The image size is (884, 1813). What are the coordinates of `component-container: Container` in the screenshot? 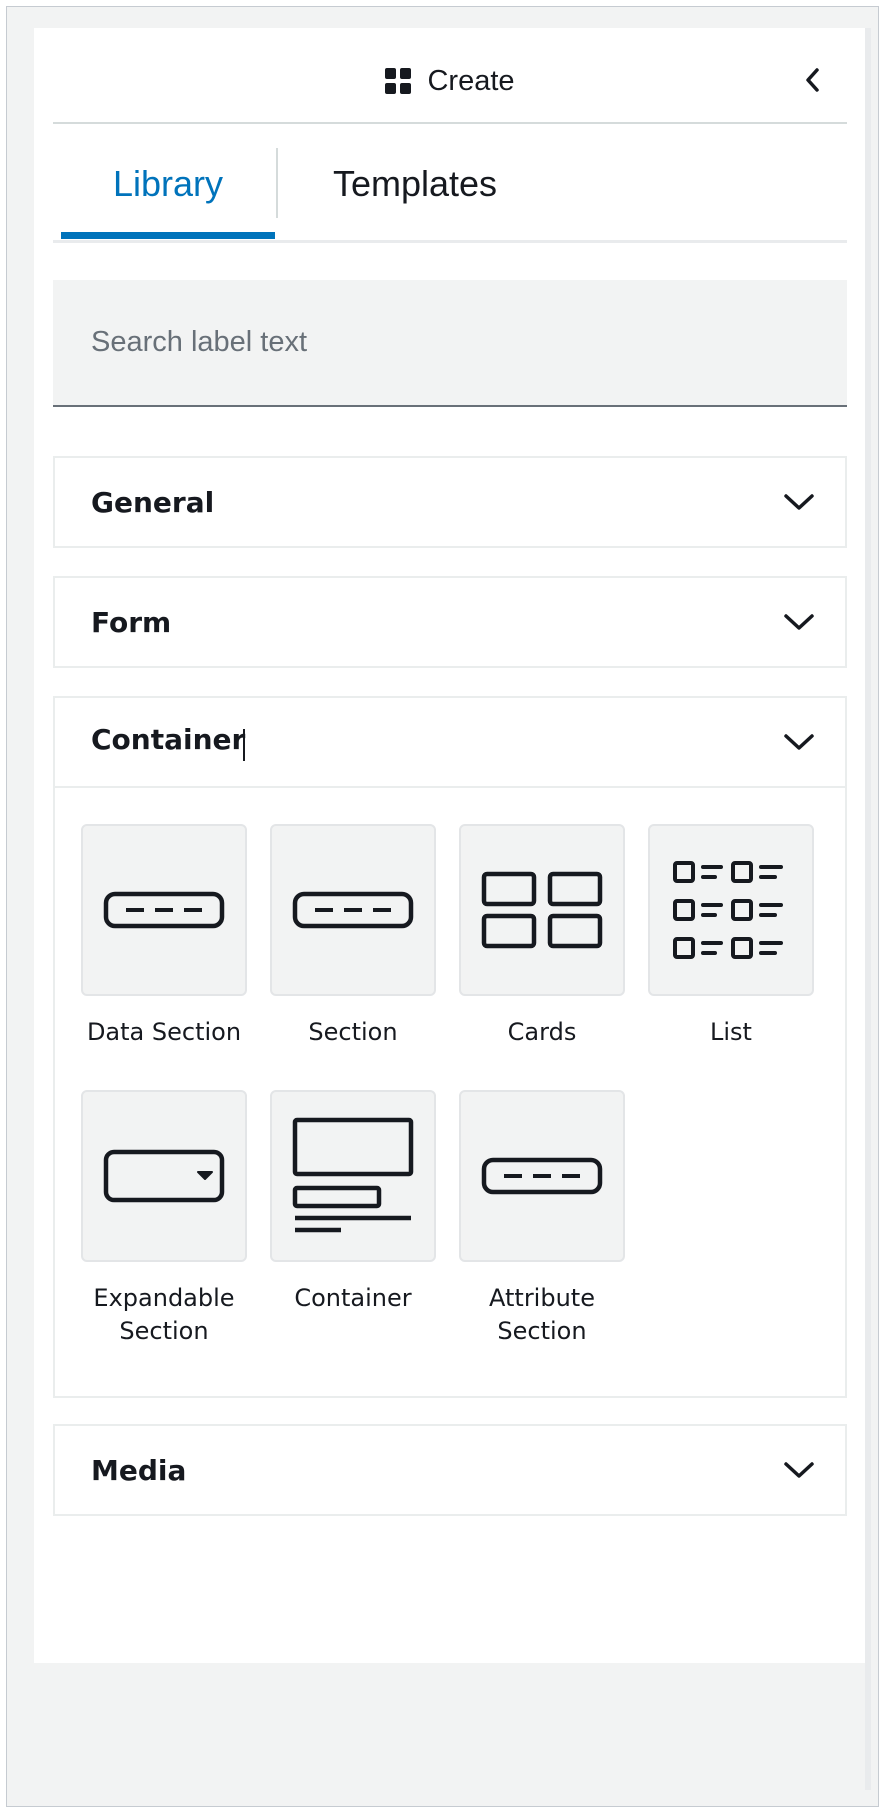 It's located at (353, 1202).